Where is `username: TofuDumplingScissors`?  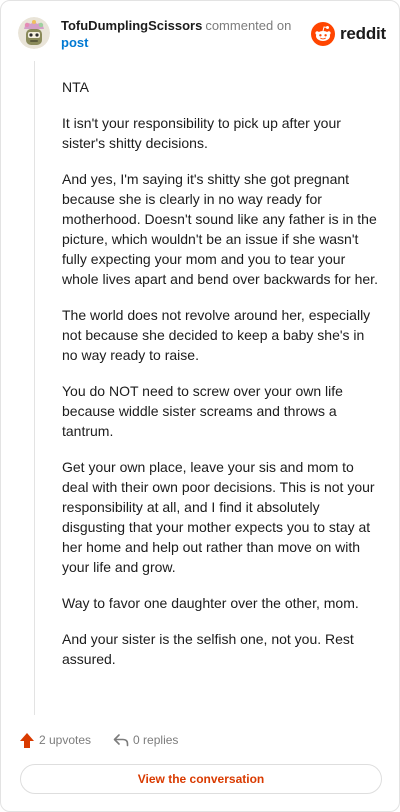 username: TofuDumplingScissors is located at coordinates (131, 25).